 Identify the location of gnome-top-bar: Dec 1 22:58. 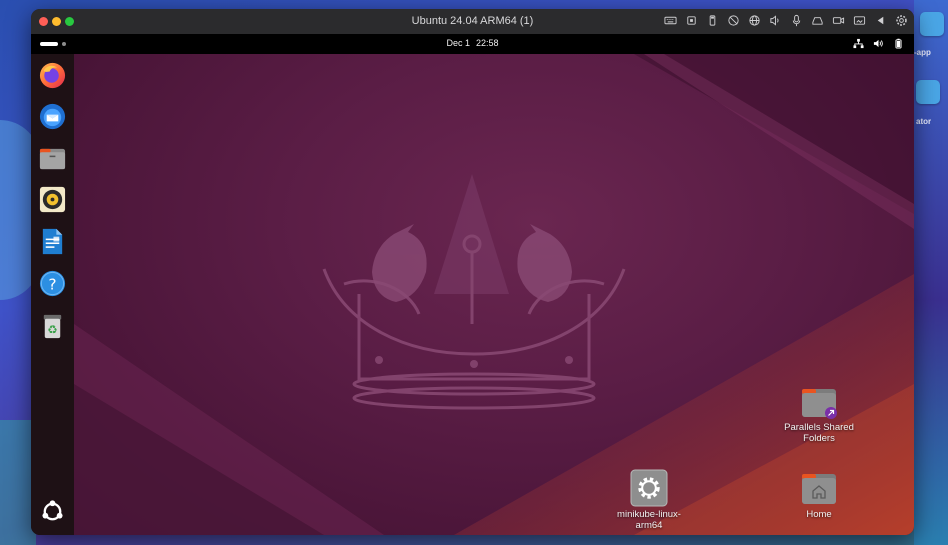
(472, 44).